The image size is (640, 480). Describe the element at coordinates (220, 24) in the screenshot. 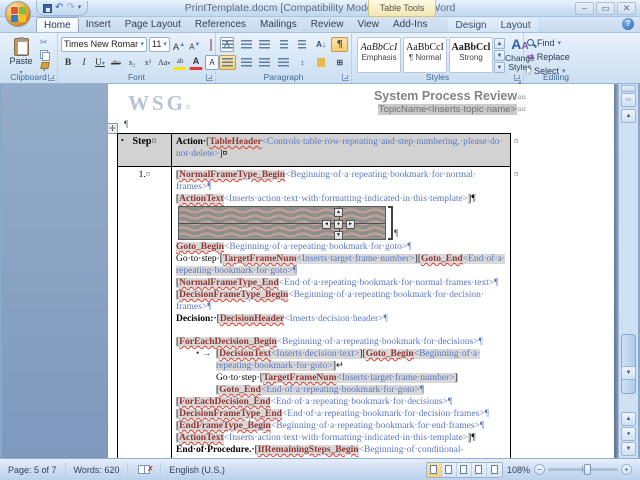

I see `tab-references: References` at that location.